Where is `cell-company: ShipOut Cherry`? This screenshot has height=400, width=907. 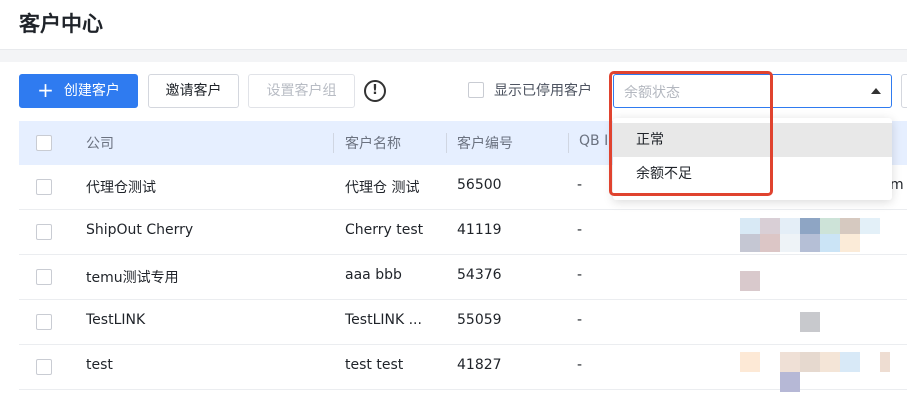 cell-company: ShipOut Cherry is located at coordinates (140, 230).